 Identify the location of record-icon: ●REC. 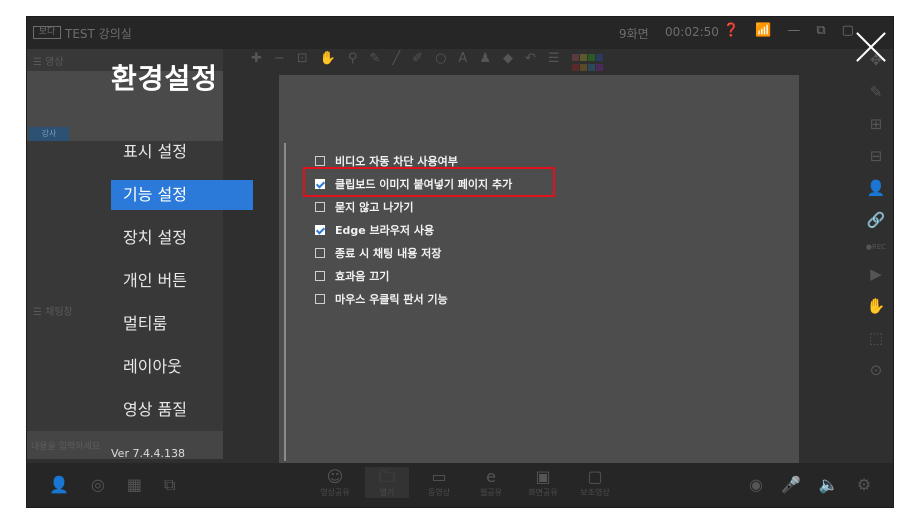
(876, 247).